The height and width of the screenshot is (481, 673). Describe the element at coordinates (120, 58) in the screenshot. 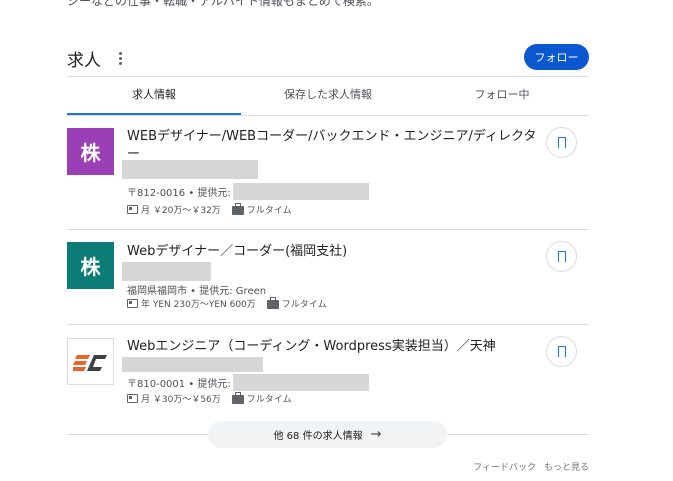

I see `more-options-icon` at that location.